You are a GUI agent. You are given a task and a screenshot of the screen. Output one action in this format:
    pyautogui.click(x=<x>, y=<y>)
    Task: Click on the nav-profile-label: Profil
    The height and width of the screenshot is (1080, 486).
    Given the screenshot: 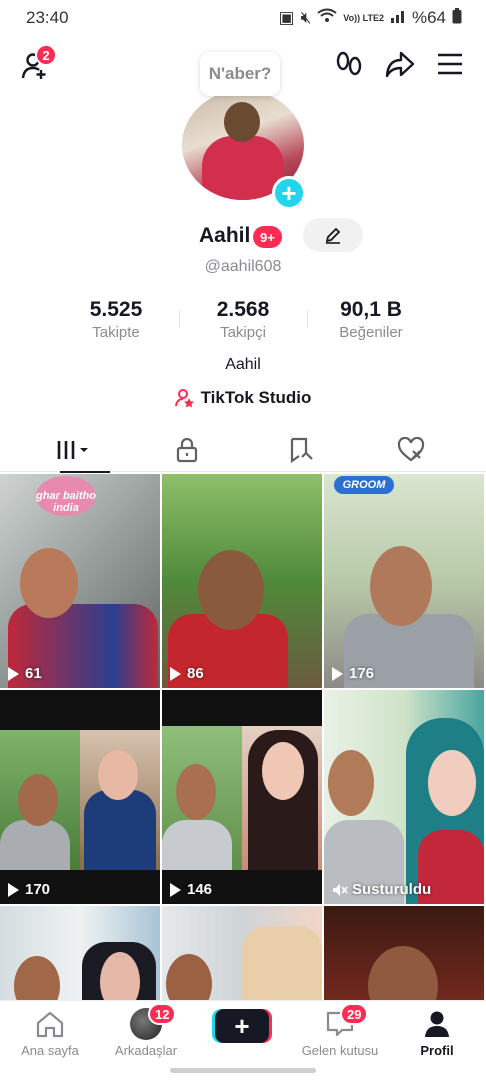 What is the action you would take?
    pyautogui.click(x=437, y=1050)
    